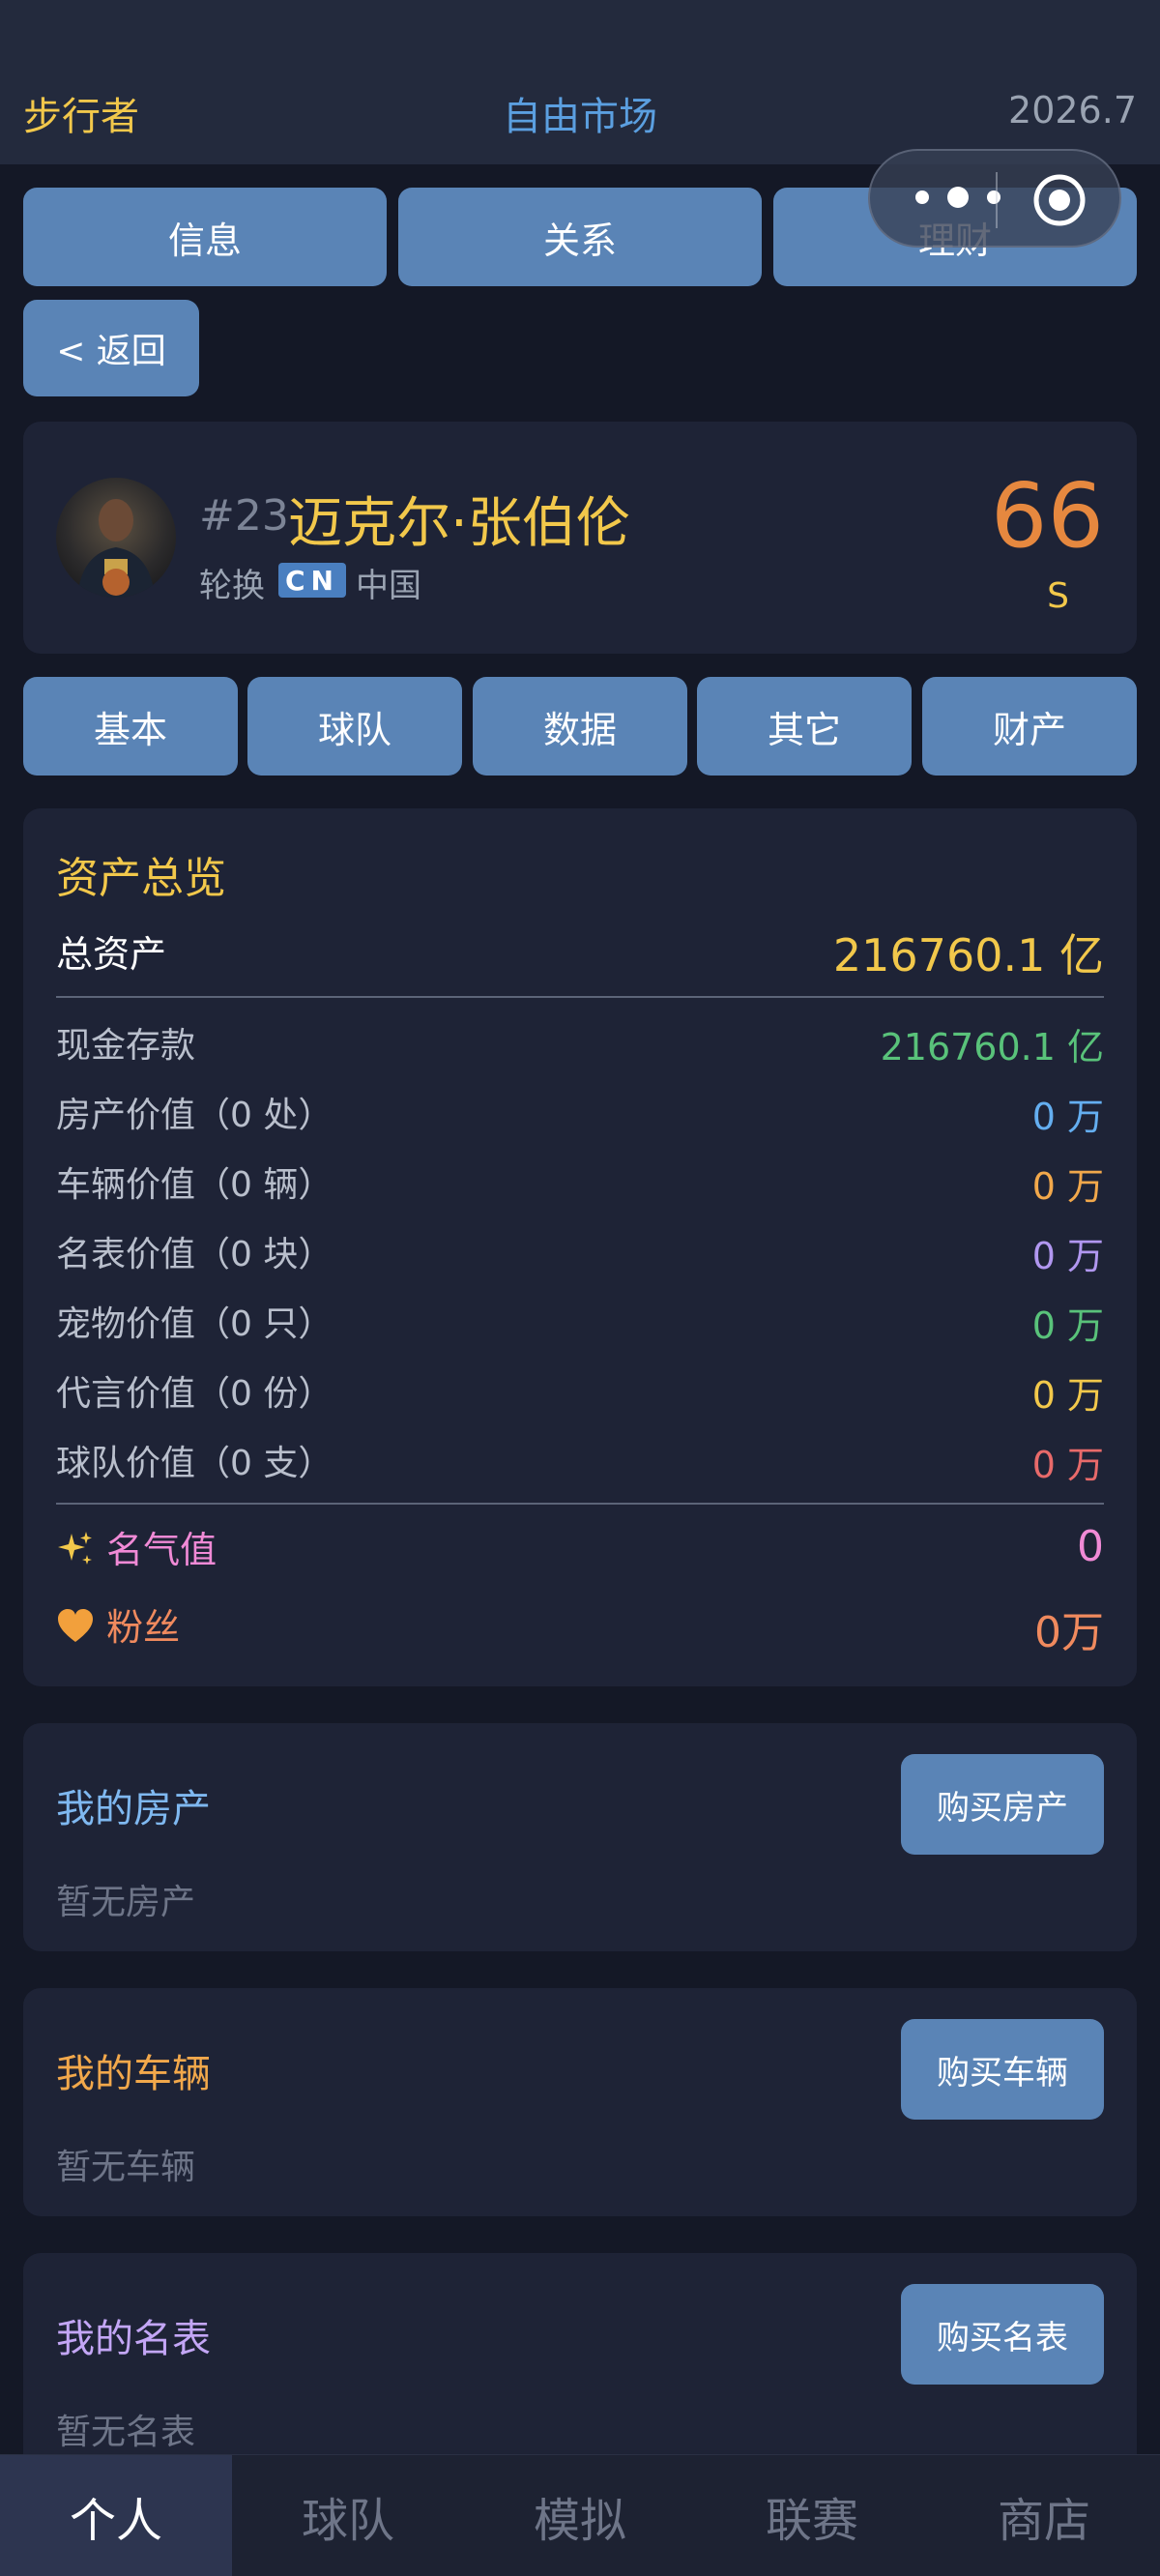 The height and width of the screenshot is (2576, 1160). I want to click on section-title: 我的名表, so click(133, 2339).